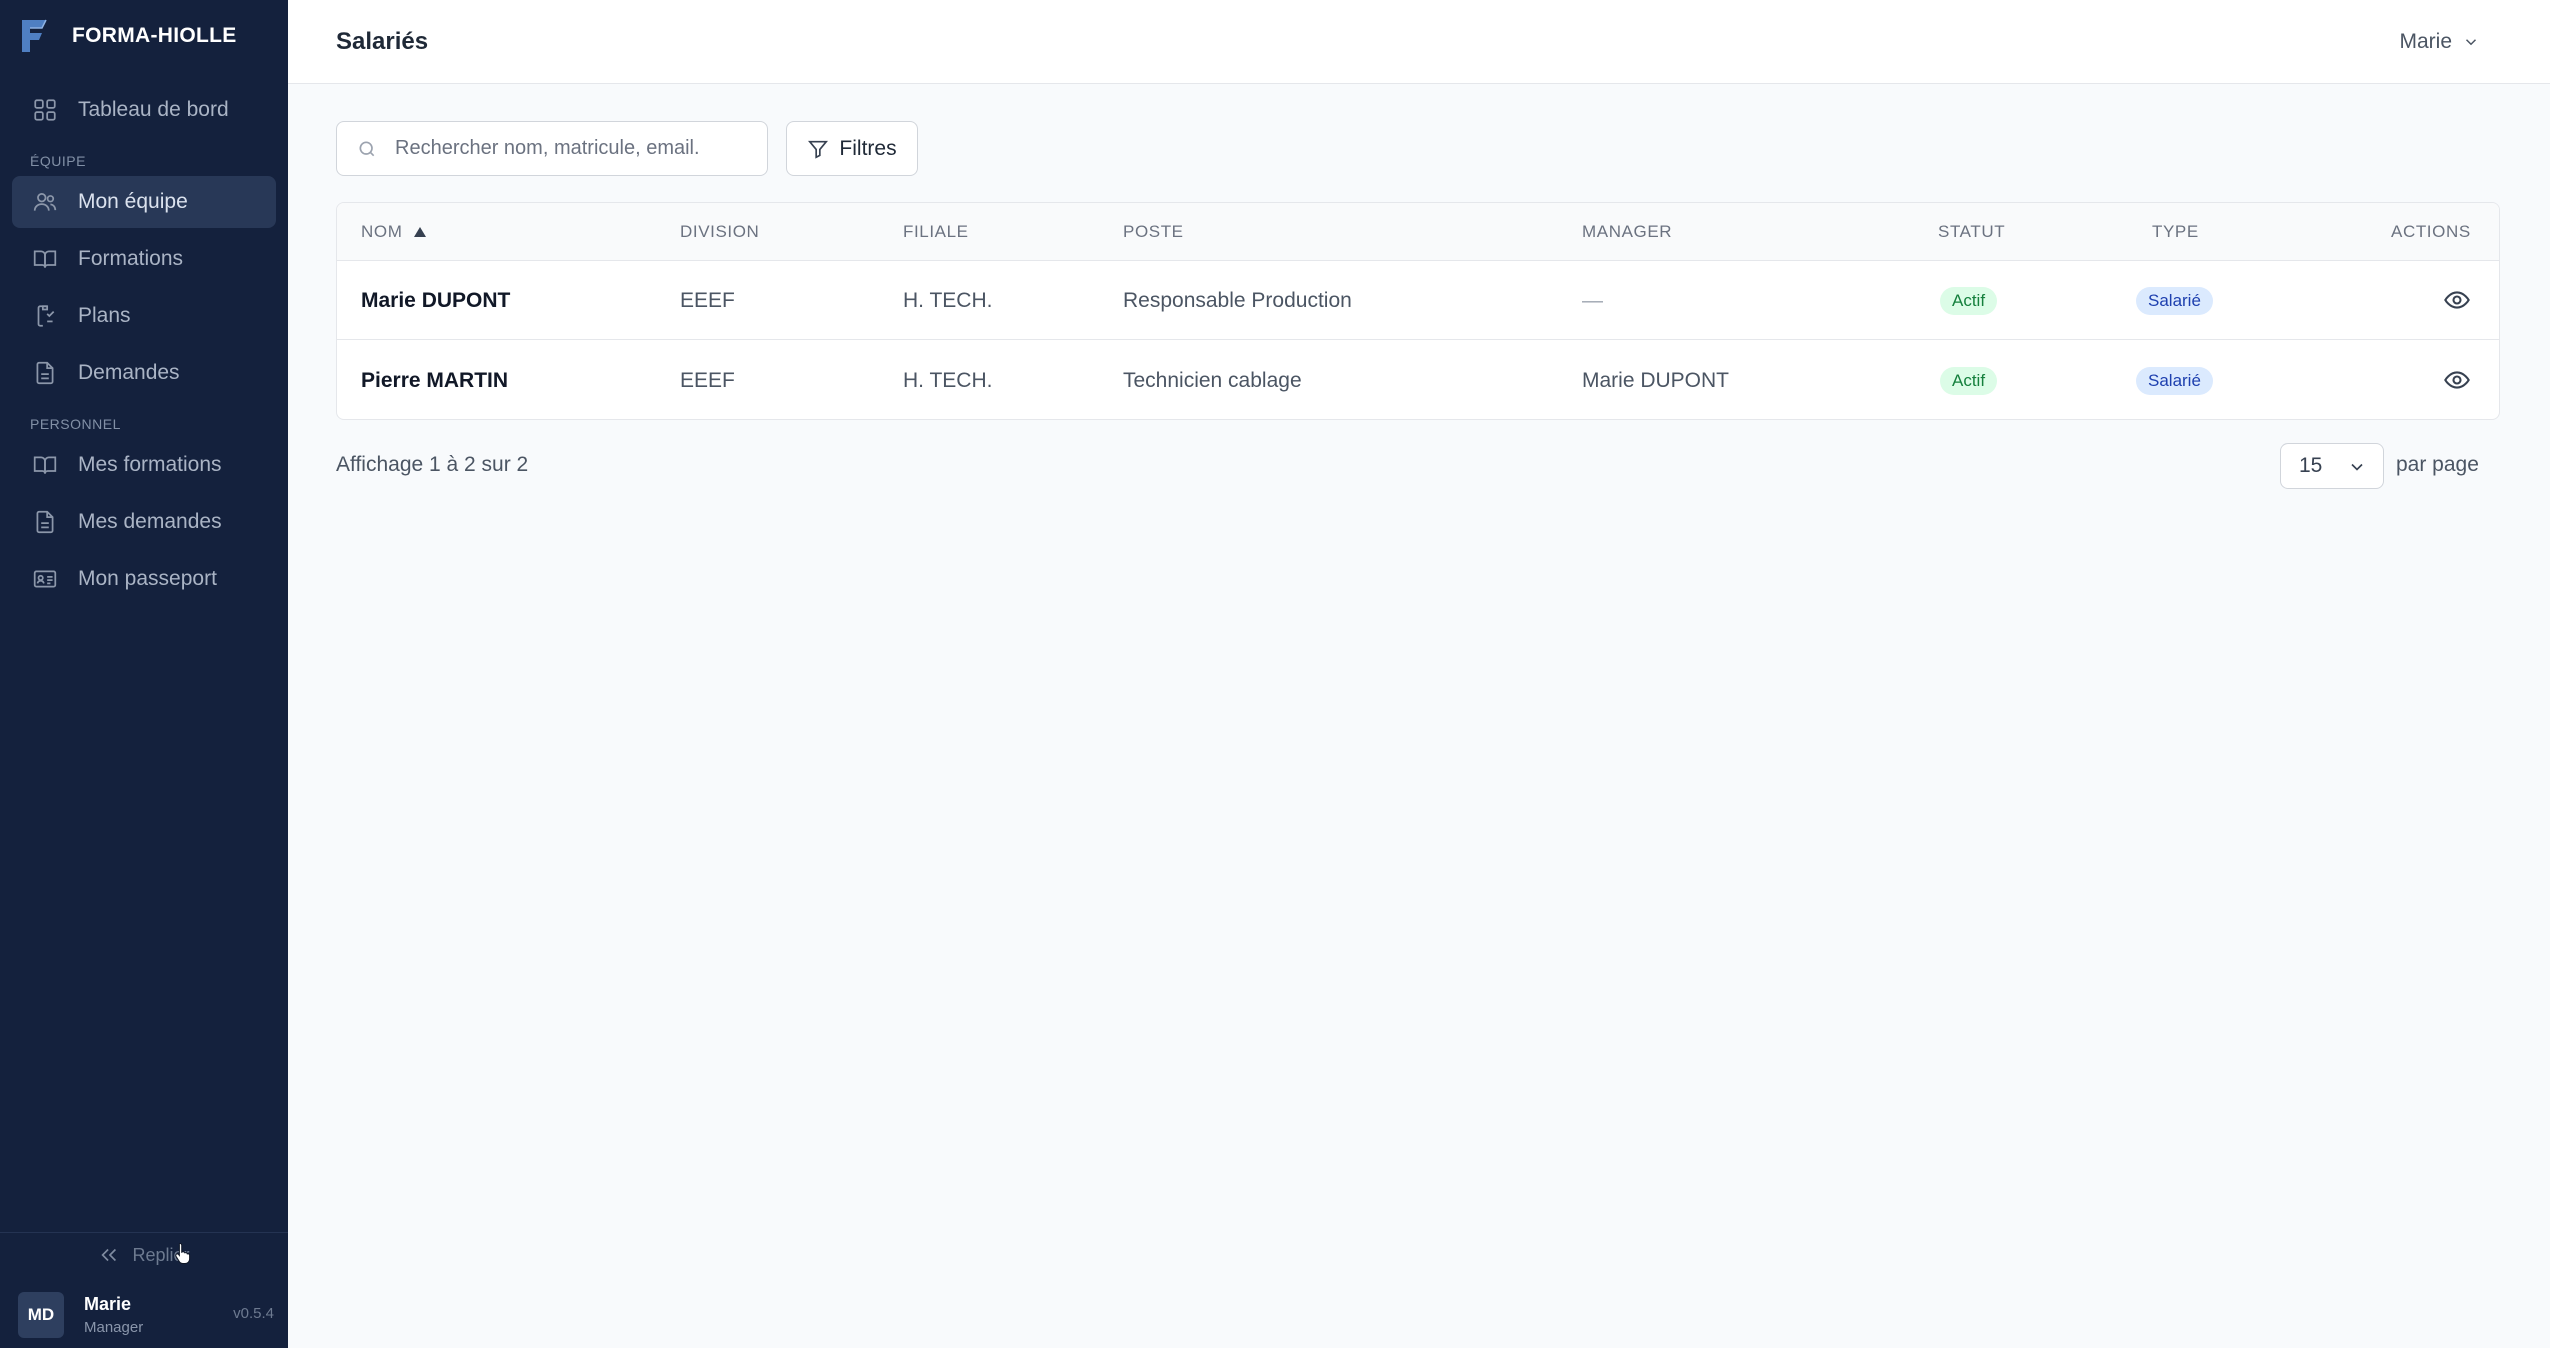  What do you see at coordinates (146, 1315) in the screenshot?
I see `sidebar-user: MD Marie Manager v0.5.4` at bounding box center [146, 1315].